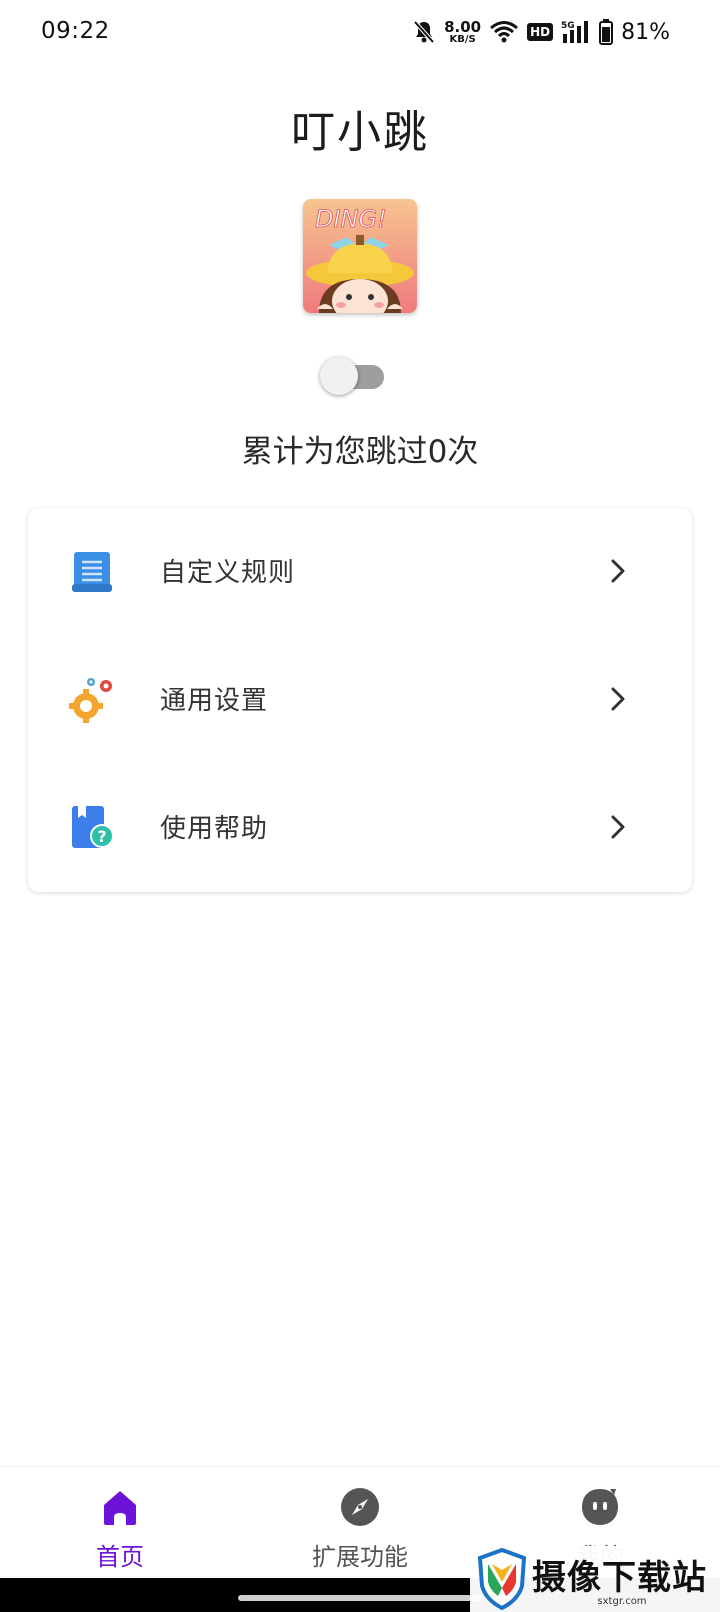 The width and height of the screenshot is (720, 1612). I want to click on watermark-title: 摄像下载站, so click(619, 1578).